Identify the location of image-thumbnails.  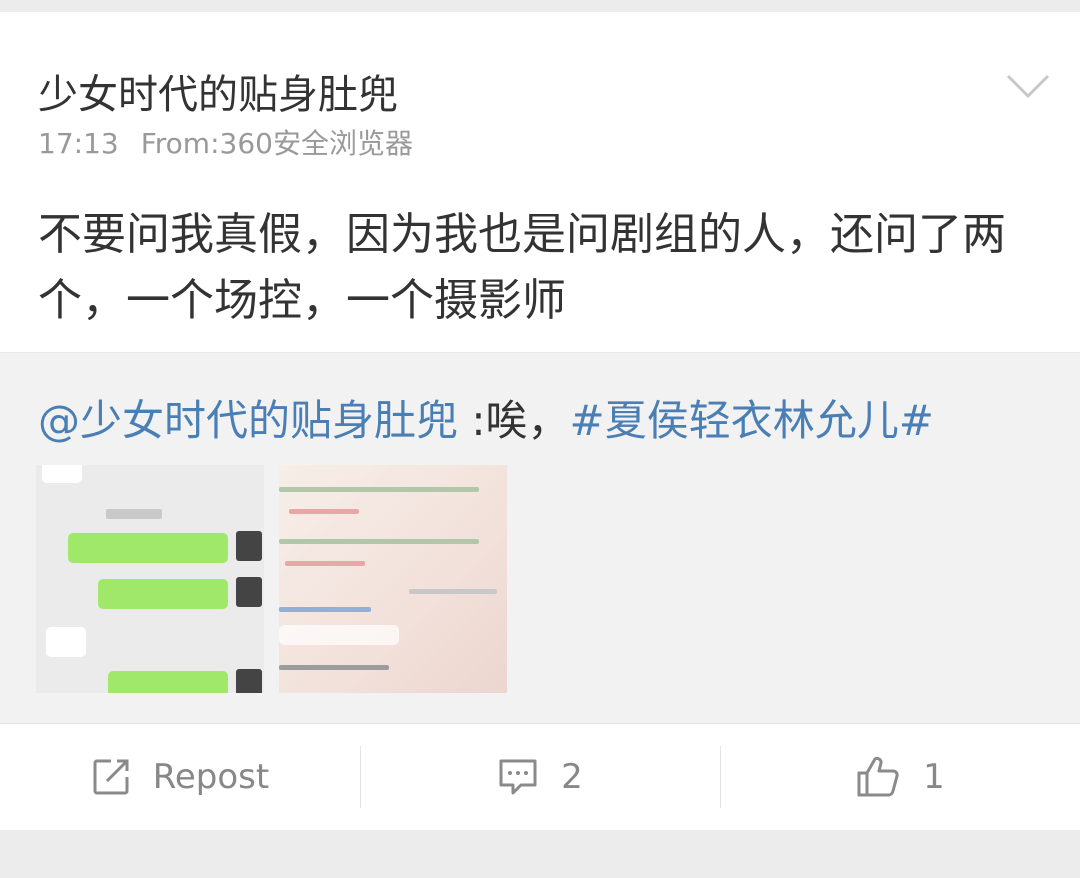
(271, 579).